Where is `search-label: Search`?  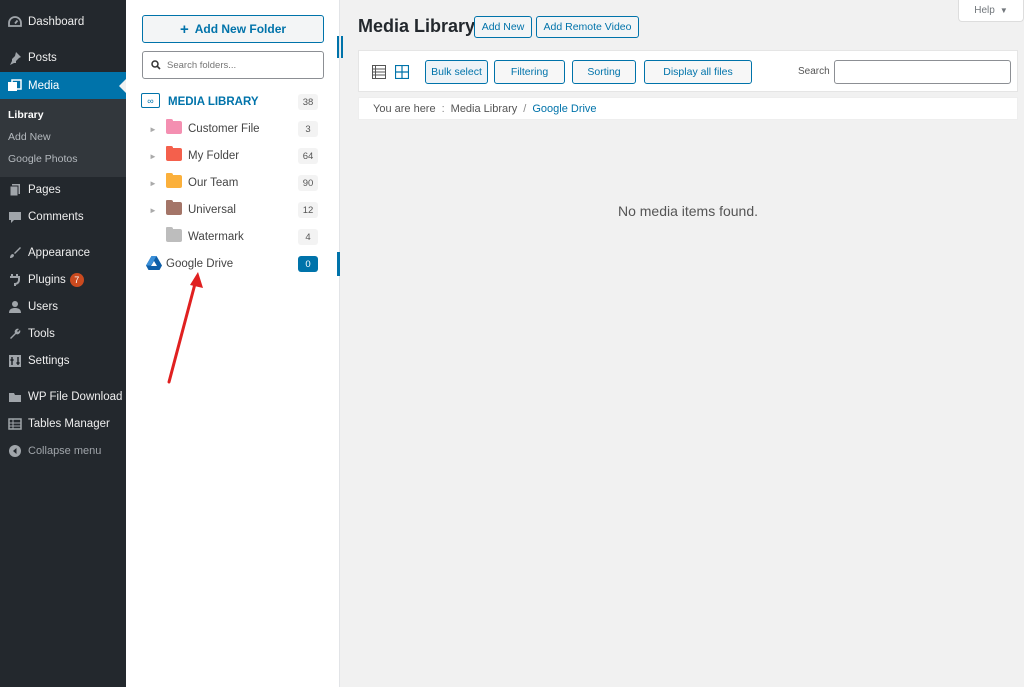
search-label: Search is located at coordinates (814, 71).